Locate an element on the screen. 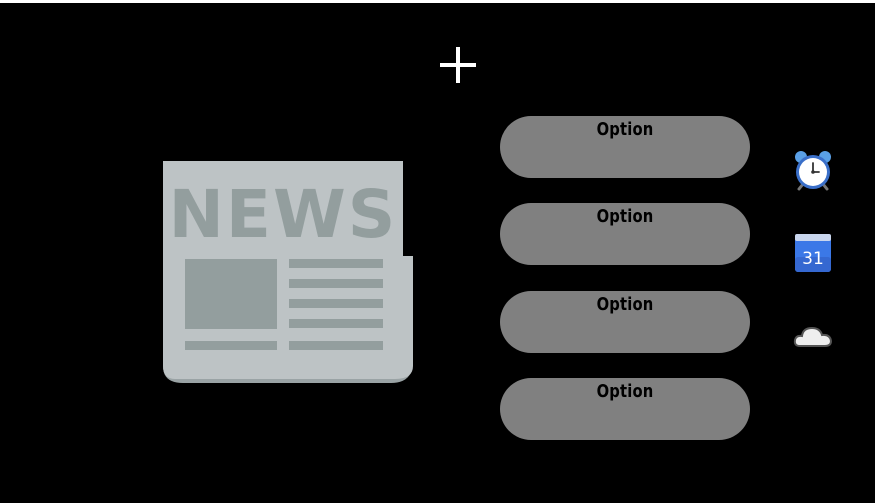 The image size is (875, 503). option-button-1: Option is located at coordinates (625, 147).